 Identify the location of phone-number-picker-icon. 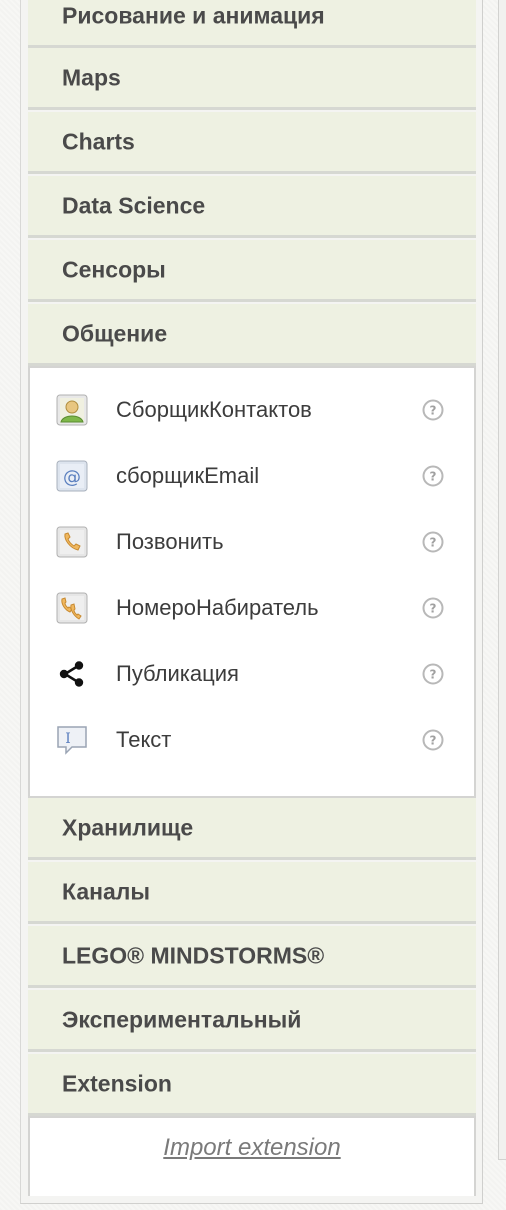
(72, 608).